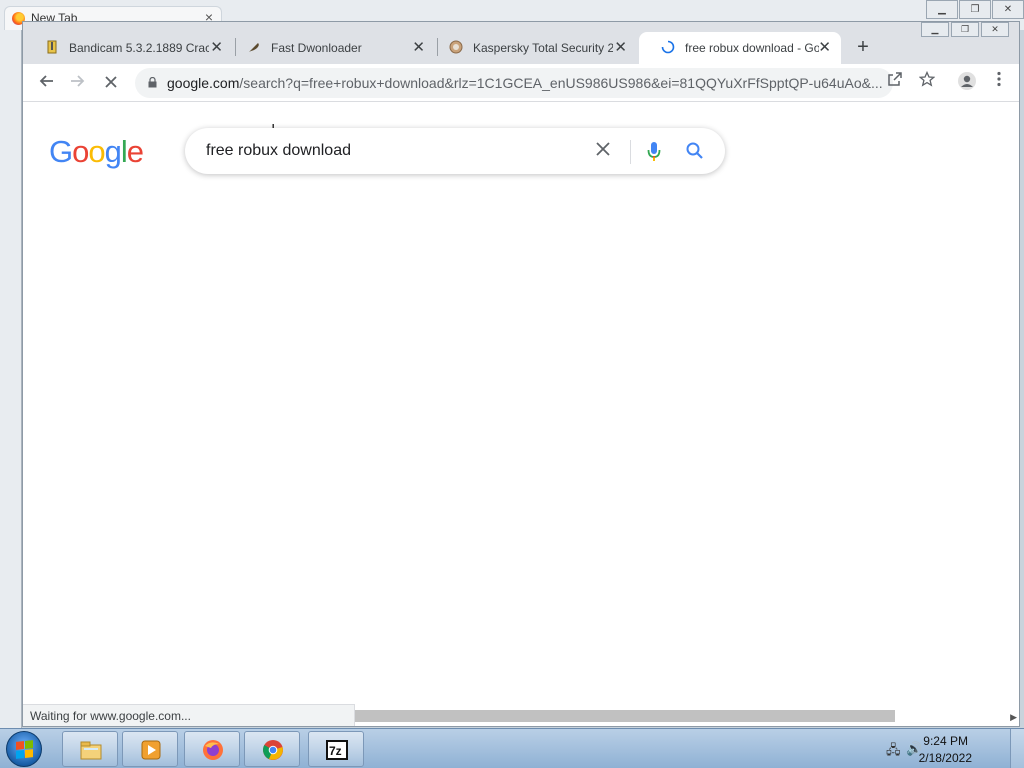  What do you see at coordinates (603, 151) in the screenshot?
I see `clear-search-icon` at bounding box center [603, 151].